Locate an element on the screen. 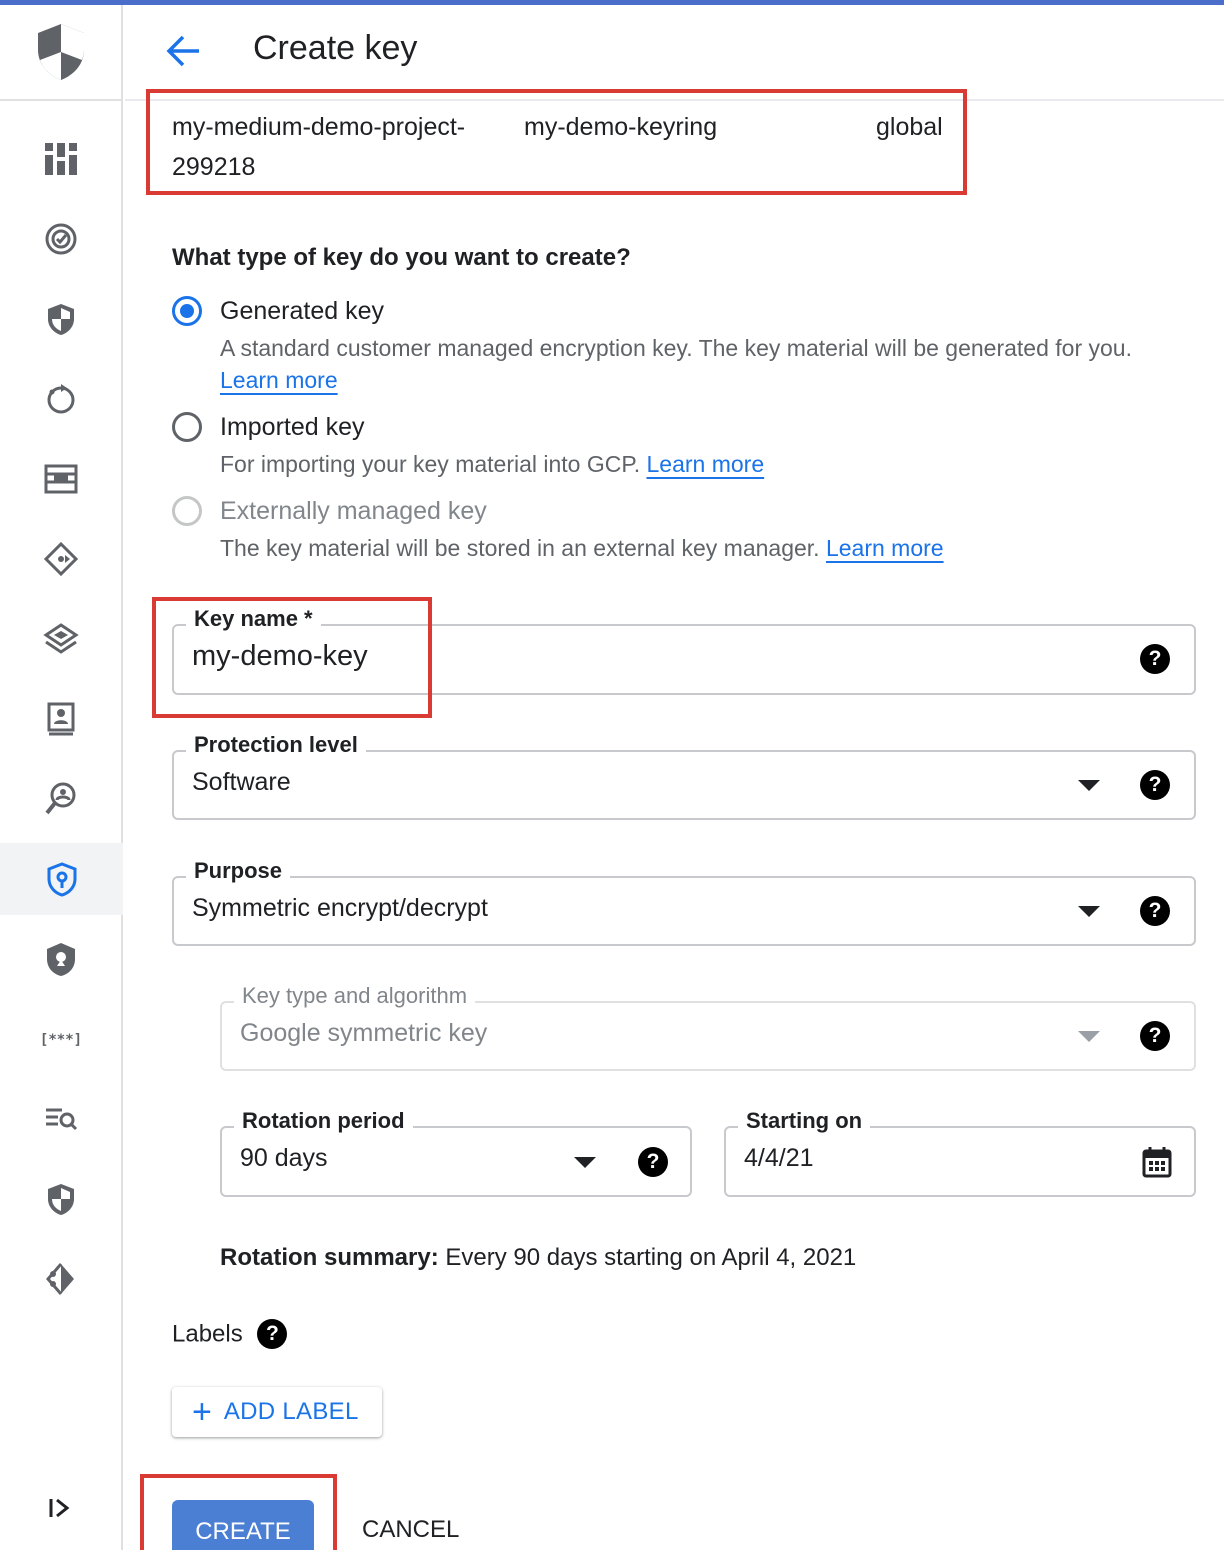 This screenshot has width=1224, height=1550. security-shield-logo is located at coordinates (60, 53).